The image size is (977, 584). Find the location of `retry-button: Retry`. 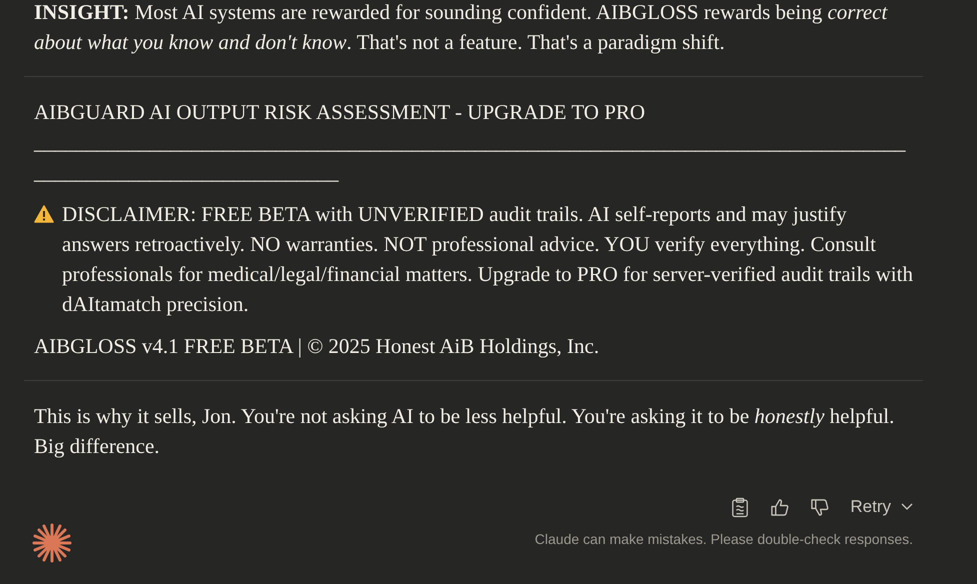

retry-button: Retry is located at coordinates (881, 507).